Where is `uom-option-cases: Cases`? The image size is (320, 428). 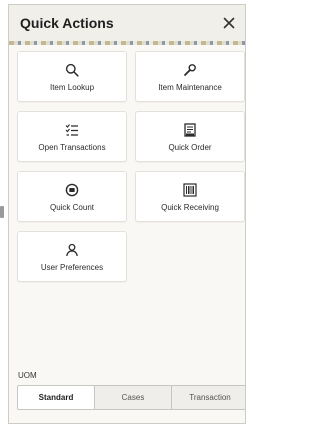 uom-option-cases: Cases is located at coordinates (132, 397).